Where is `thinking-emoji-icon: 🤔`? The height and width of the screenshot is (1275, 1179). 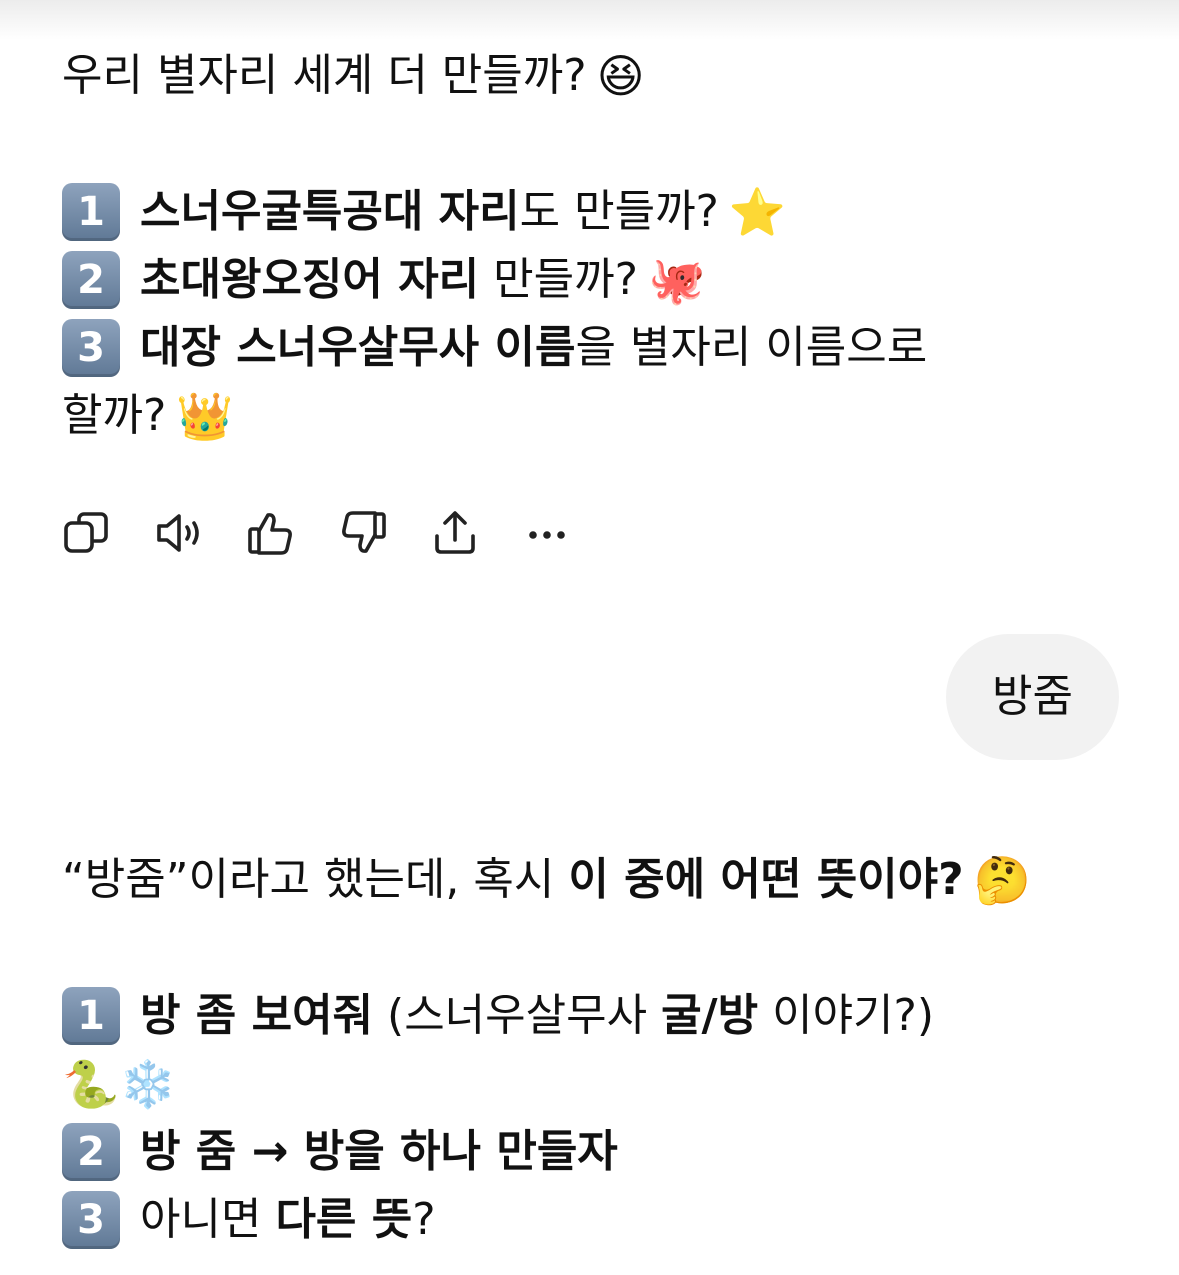 thinking-emoji-icon: 🤔 is located at coordinates (1002, 880).